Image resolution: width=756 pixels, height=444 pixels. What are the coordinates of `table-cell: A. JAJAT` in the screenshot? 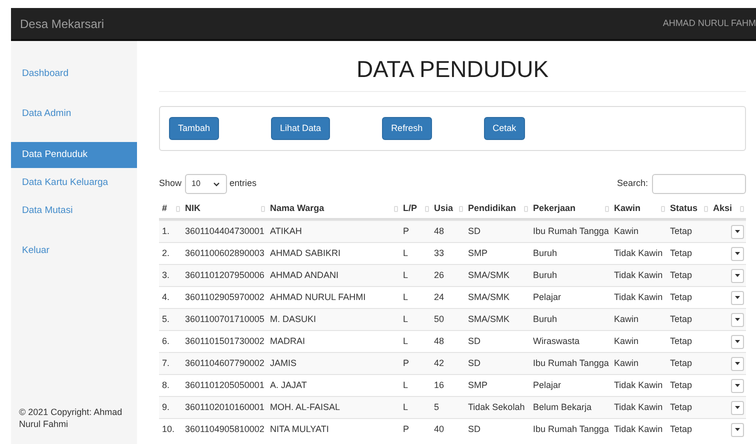 It's located at (288, 385).